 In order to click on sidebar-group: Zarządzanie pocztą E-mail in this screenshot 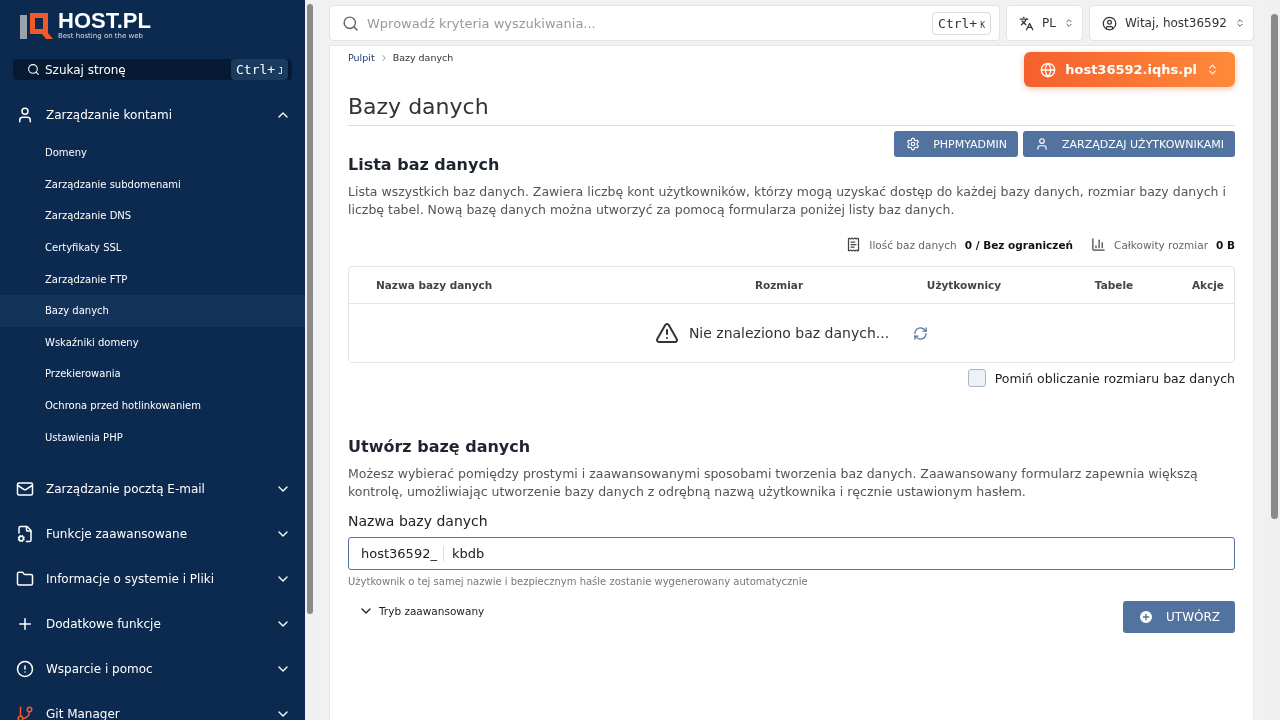, I will do `click(152, 489)`.